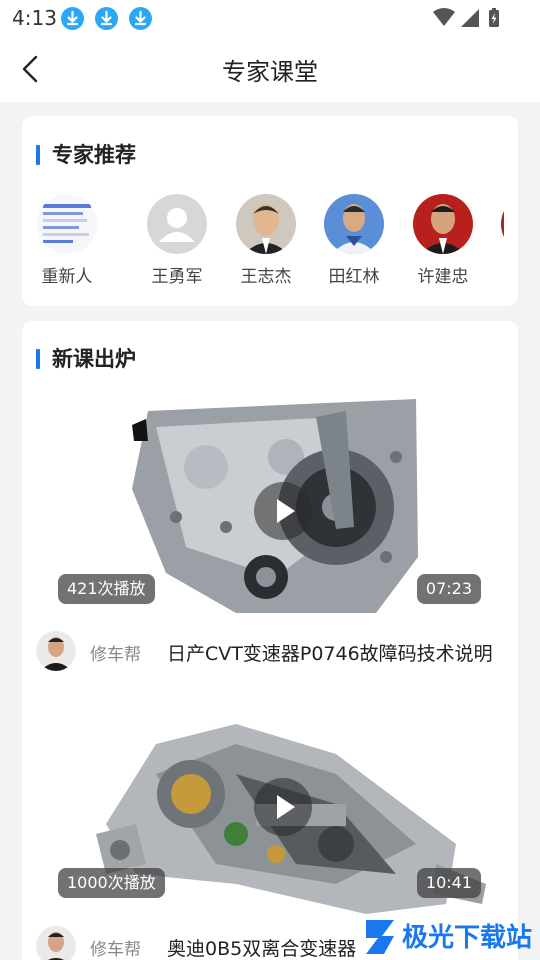  I want to click on signal-icon, so click(470, 18).